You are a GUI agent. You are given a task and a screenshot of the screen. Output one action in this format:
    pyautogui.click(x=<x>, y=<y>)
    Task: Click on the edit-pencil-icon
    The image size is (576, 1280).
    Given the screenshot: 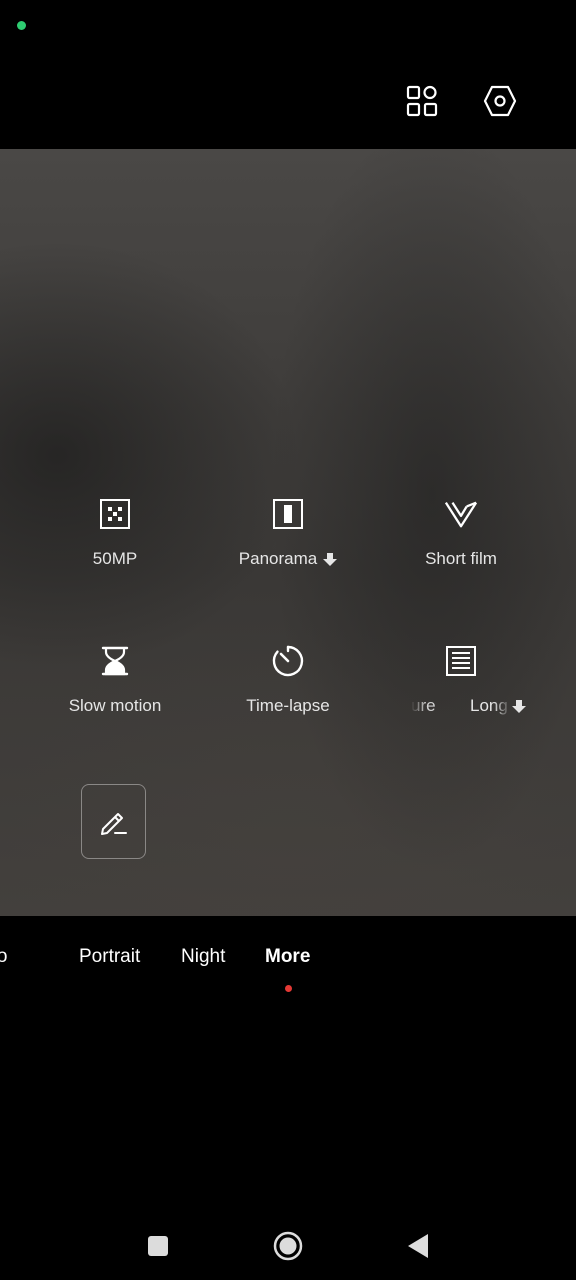 What is the action you would take?
    pyautogui.click(x=113, y=823)
    